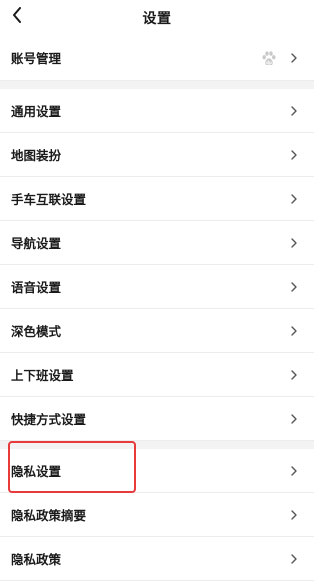 The width and height of the screenshot is (320, 581). What do you see at coordinates (42, 375) in the screenshot?
I see `settings-item-label: 上下班设置` at bounding box center [42, 375].